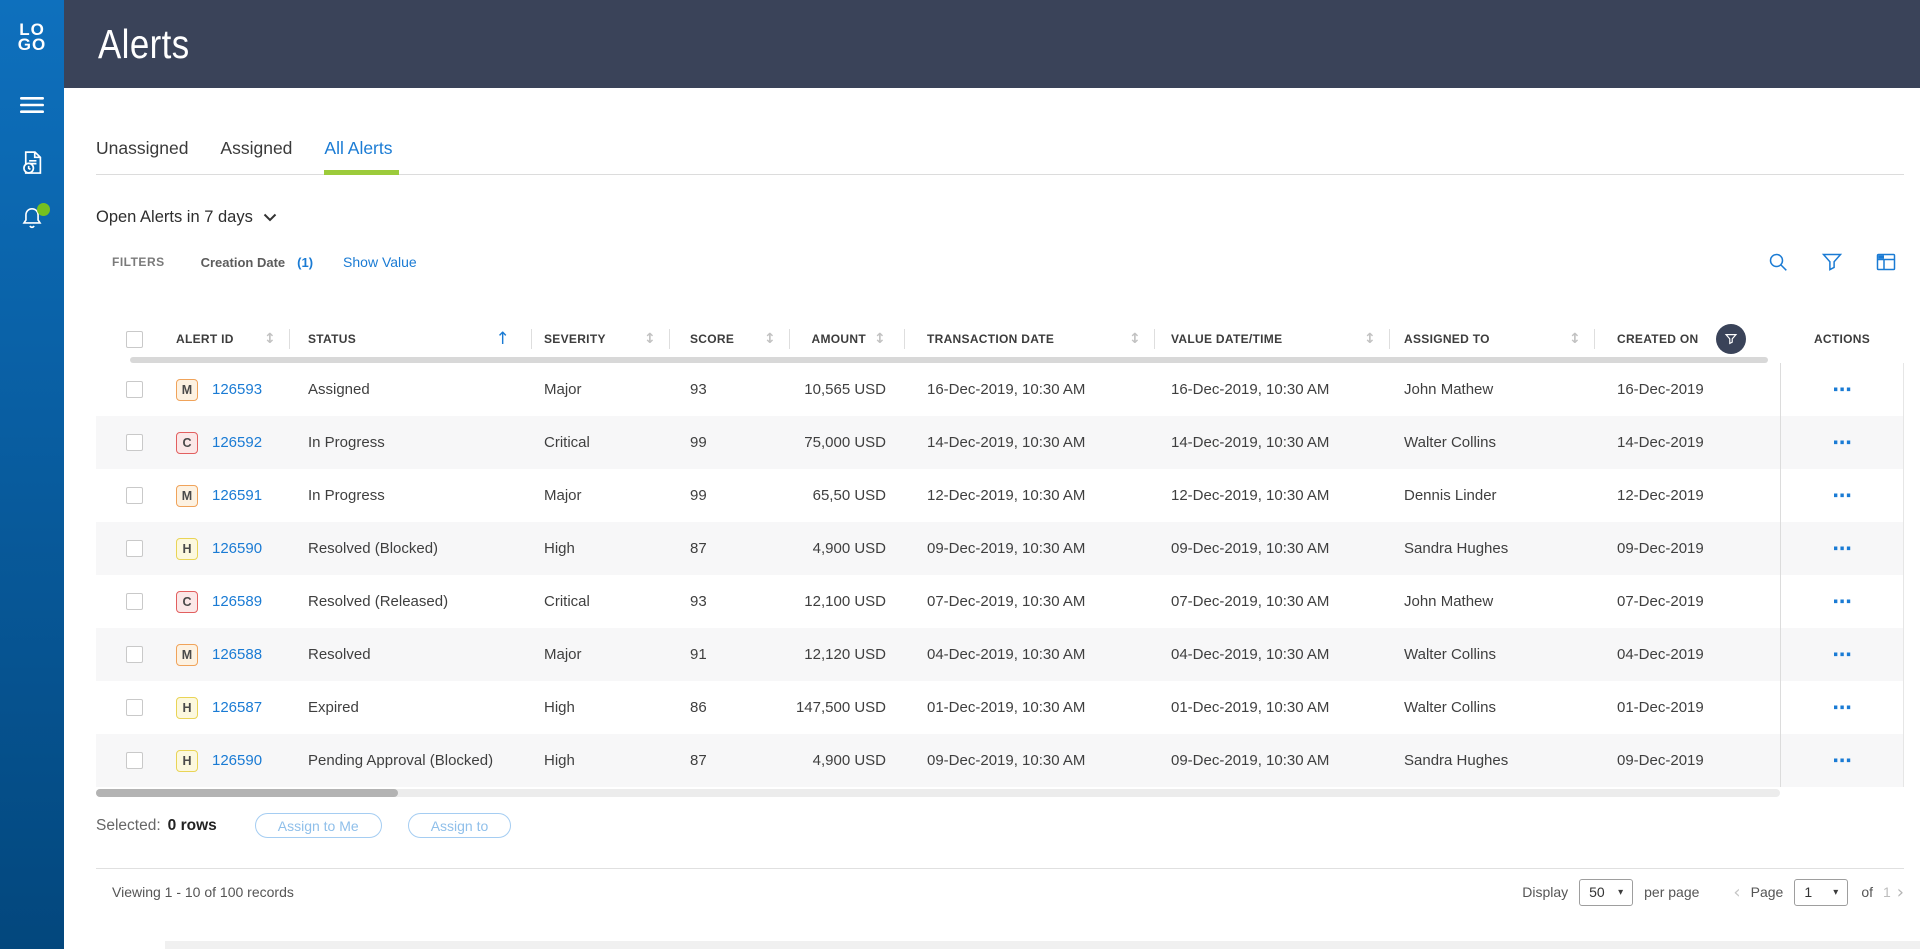 This screenshot has height=949, width=1920. Describe the element at coordinates (1000, 156) in the screenshot. I see `tab-bar: Unassigned Assigned All Alerts` at that location.